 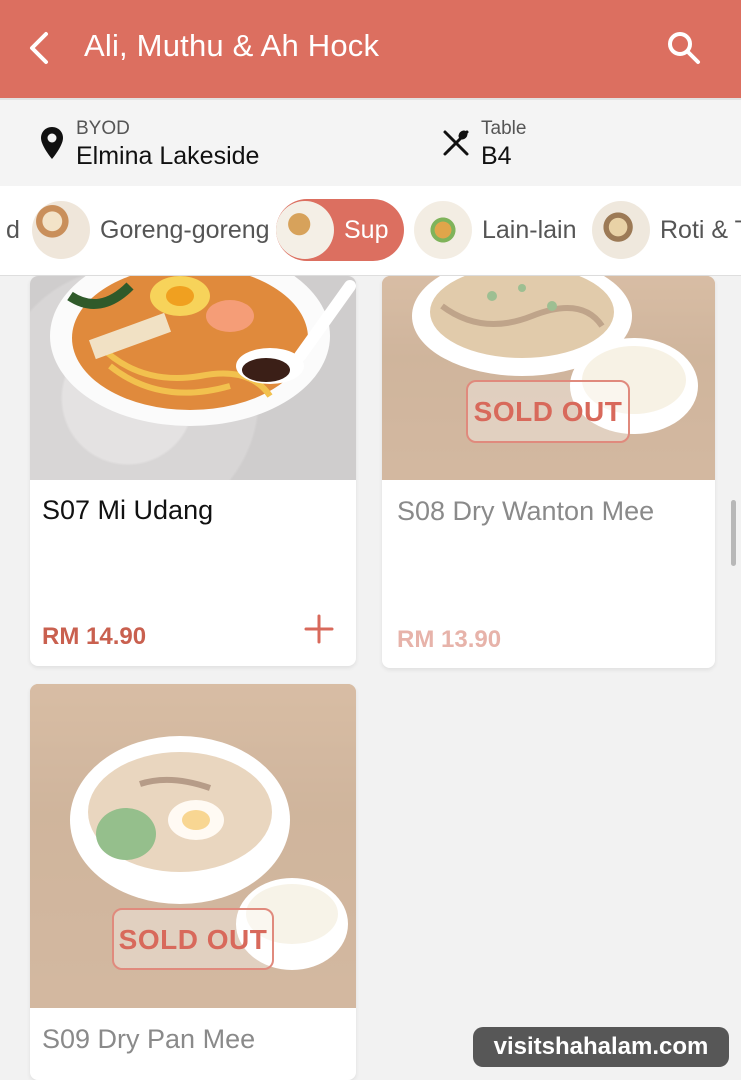 What do you see at coordinates (149, 1039) in the screenshot?
I see `product-name: S09 Dry Pan Mee` at bounding box center [149, 1039].